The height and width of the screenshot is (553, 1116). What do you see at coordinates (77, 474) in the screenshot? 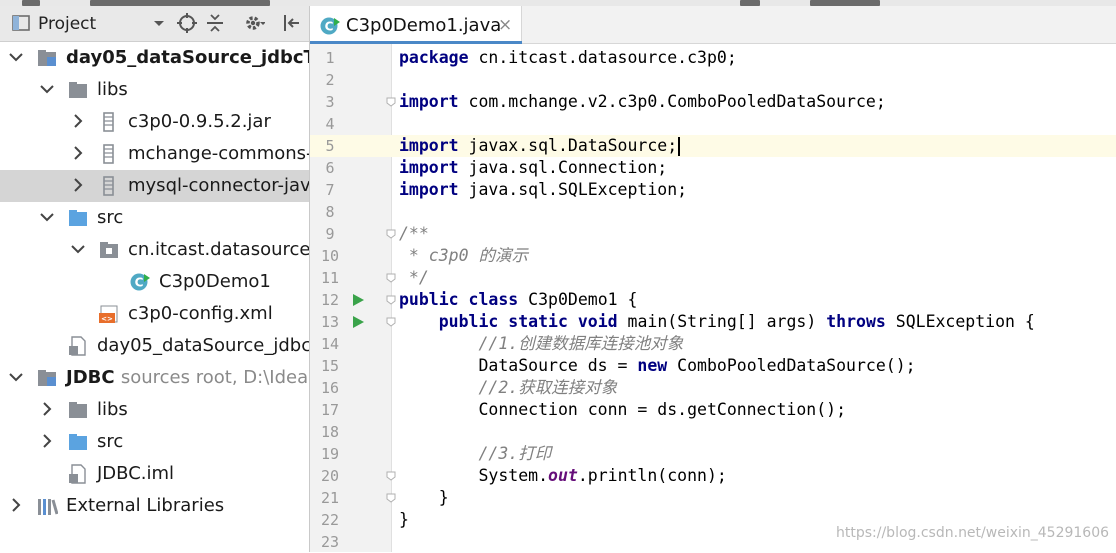
I see `iml-file-icon` at bounding box center [77, 474].